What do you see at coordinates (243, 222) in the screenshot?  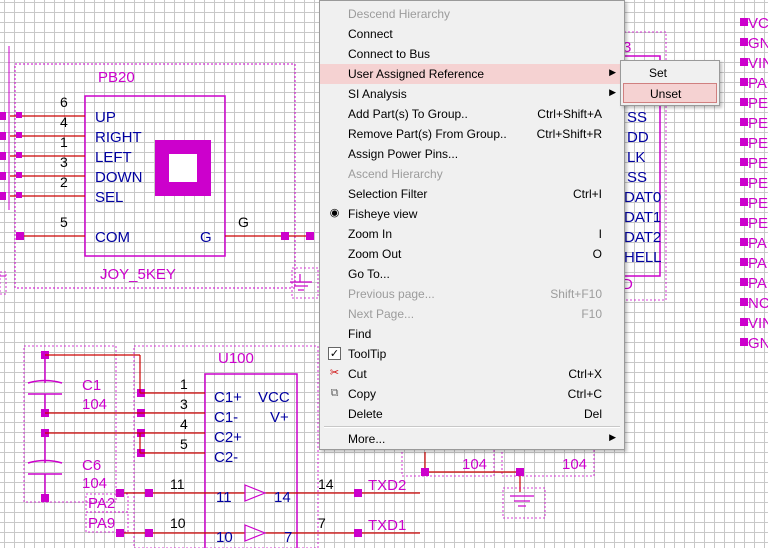 I see `joy-pin-number: G` at bounding box center [243, 222].